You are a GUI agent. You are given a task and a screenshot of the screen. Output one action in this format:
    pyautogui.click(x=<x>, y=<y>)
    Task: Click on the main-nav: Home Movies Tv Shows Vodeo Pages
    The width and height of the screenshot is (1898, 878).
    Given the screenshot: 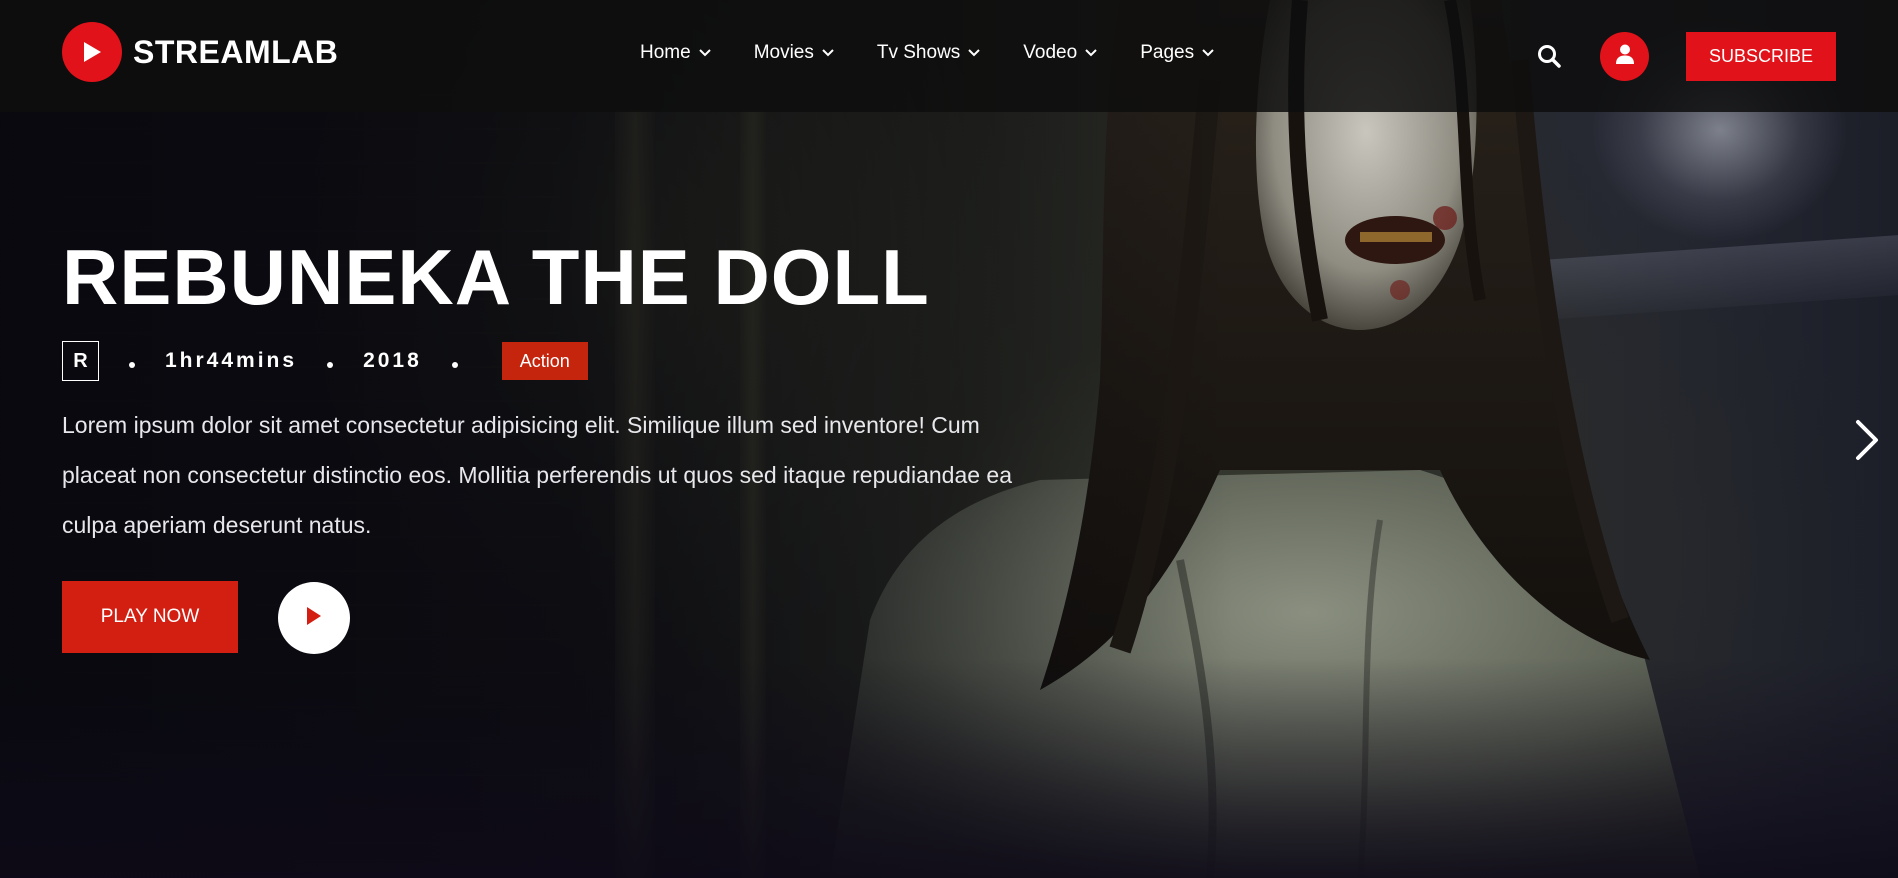 What is the action you would take?
    pyautogui.click(x=948, y=53)
    